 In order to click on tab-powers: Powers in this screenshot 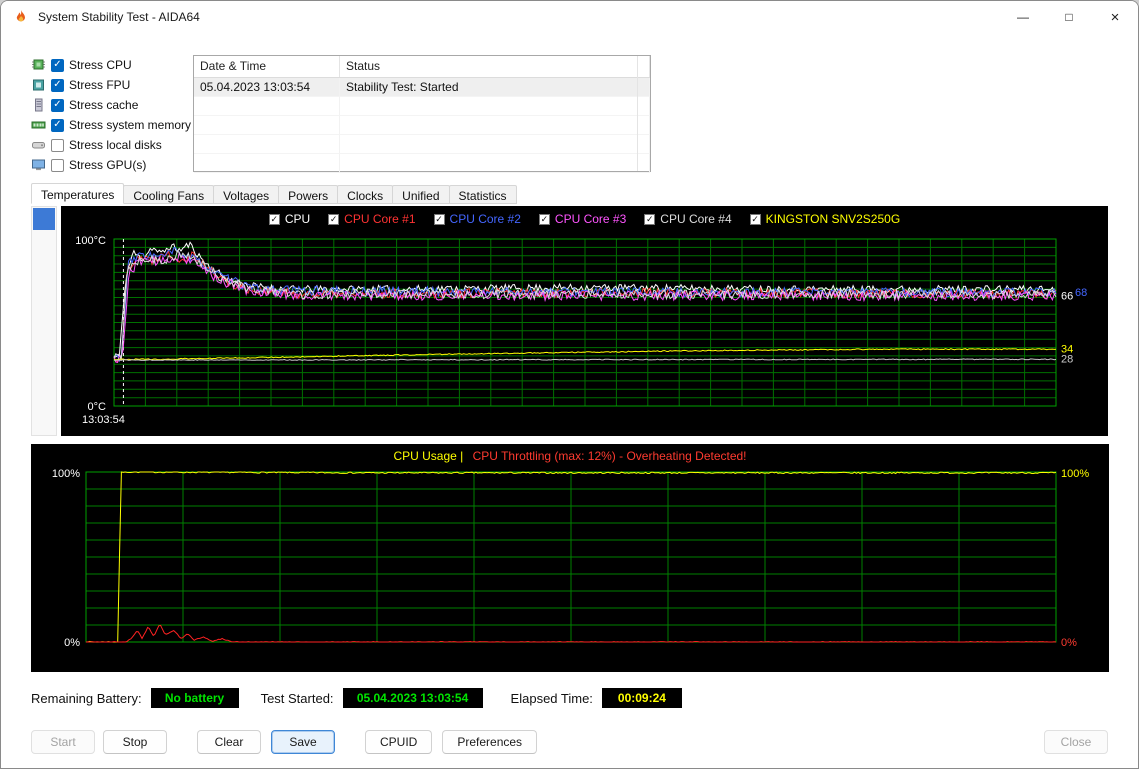, I will do `click(308, 194)`.